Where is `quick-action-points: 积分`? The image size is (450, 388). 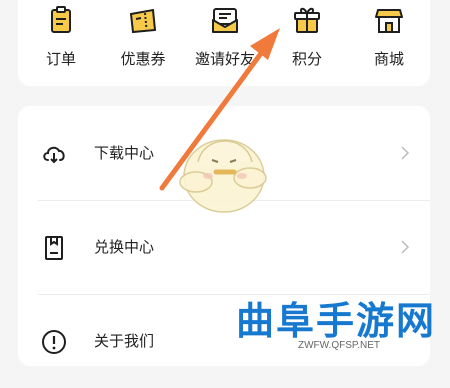 quick-action-points: 积分 is located at coordinates (307, 43).